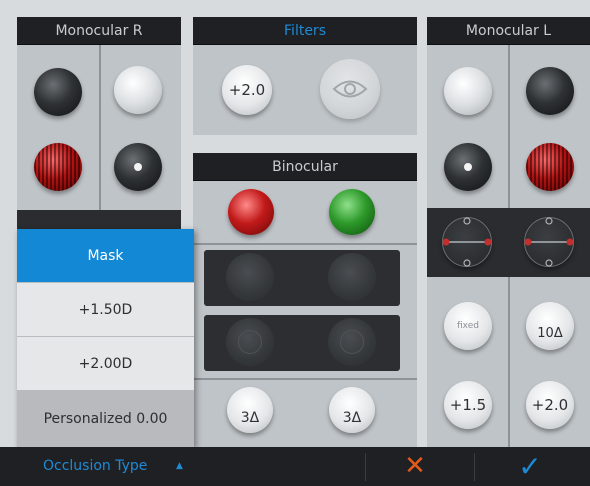 The width and height of the screenshot is (590, 486). I want to click on monocular-l-header: Monocular L, so click(508, 31).